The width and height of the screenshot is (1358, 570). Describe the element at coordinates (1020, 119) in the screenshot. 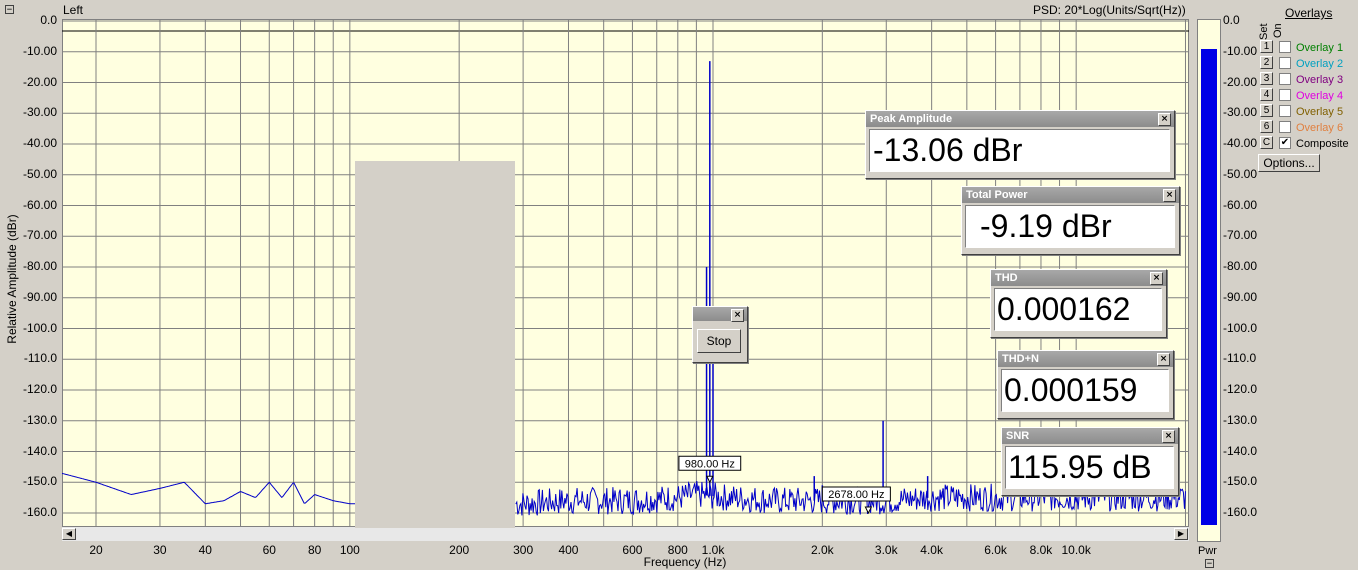

I see `peak-amplitude-title: Peak Amplitude ×` at that location.